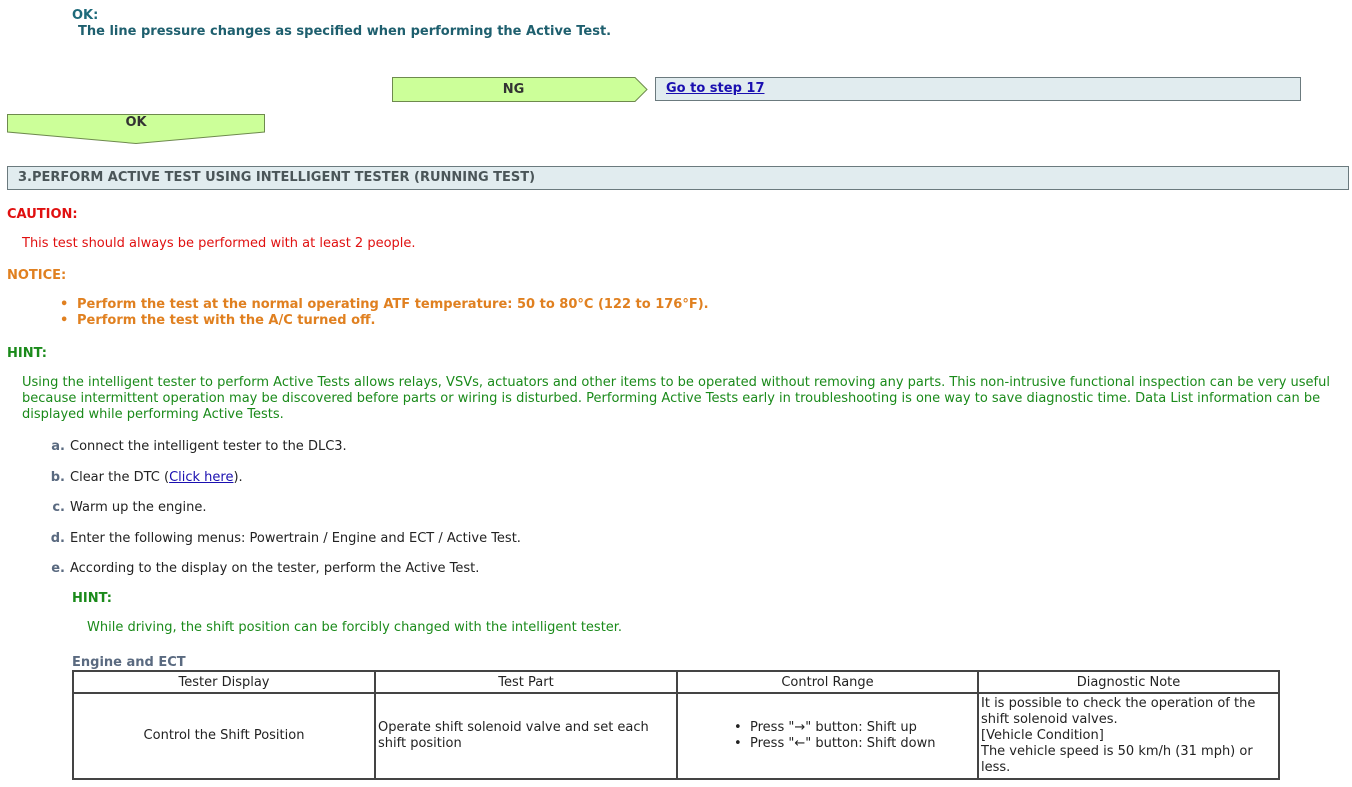  What do you see at coordinates (129, 662) in the screenshot?
I see `table-title: Engine and ECT` at bounding box center [129, 662].